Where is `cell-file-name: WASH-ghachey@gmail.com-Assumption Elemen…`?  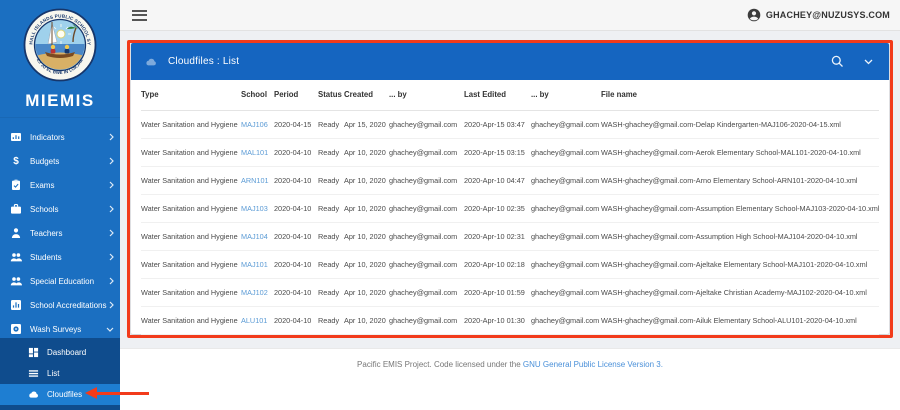
cell-file-name: WASH-ghachey@gmail.com-Assumption Elemen… is located at coordinates (740, 208).